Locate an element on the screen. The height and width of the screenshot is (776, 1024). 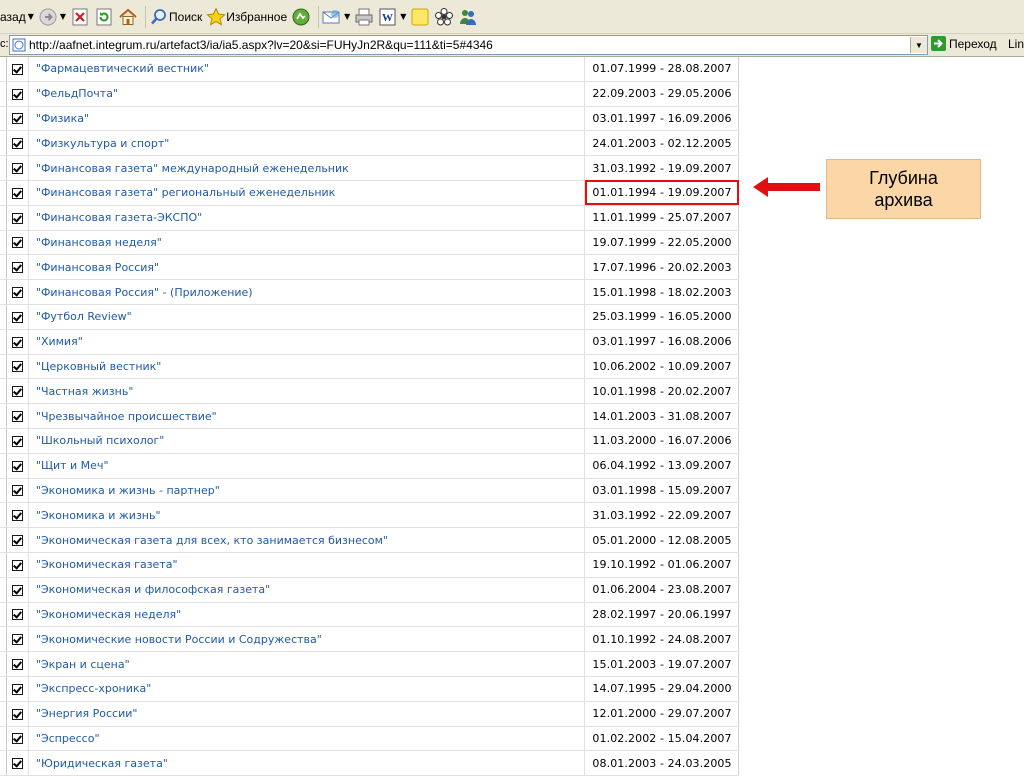
favorites-label: Избранное is located at coordinates (257, 16).